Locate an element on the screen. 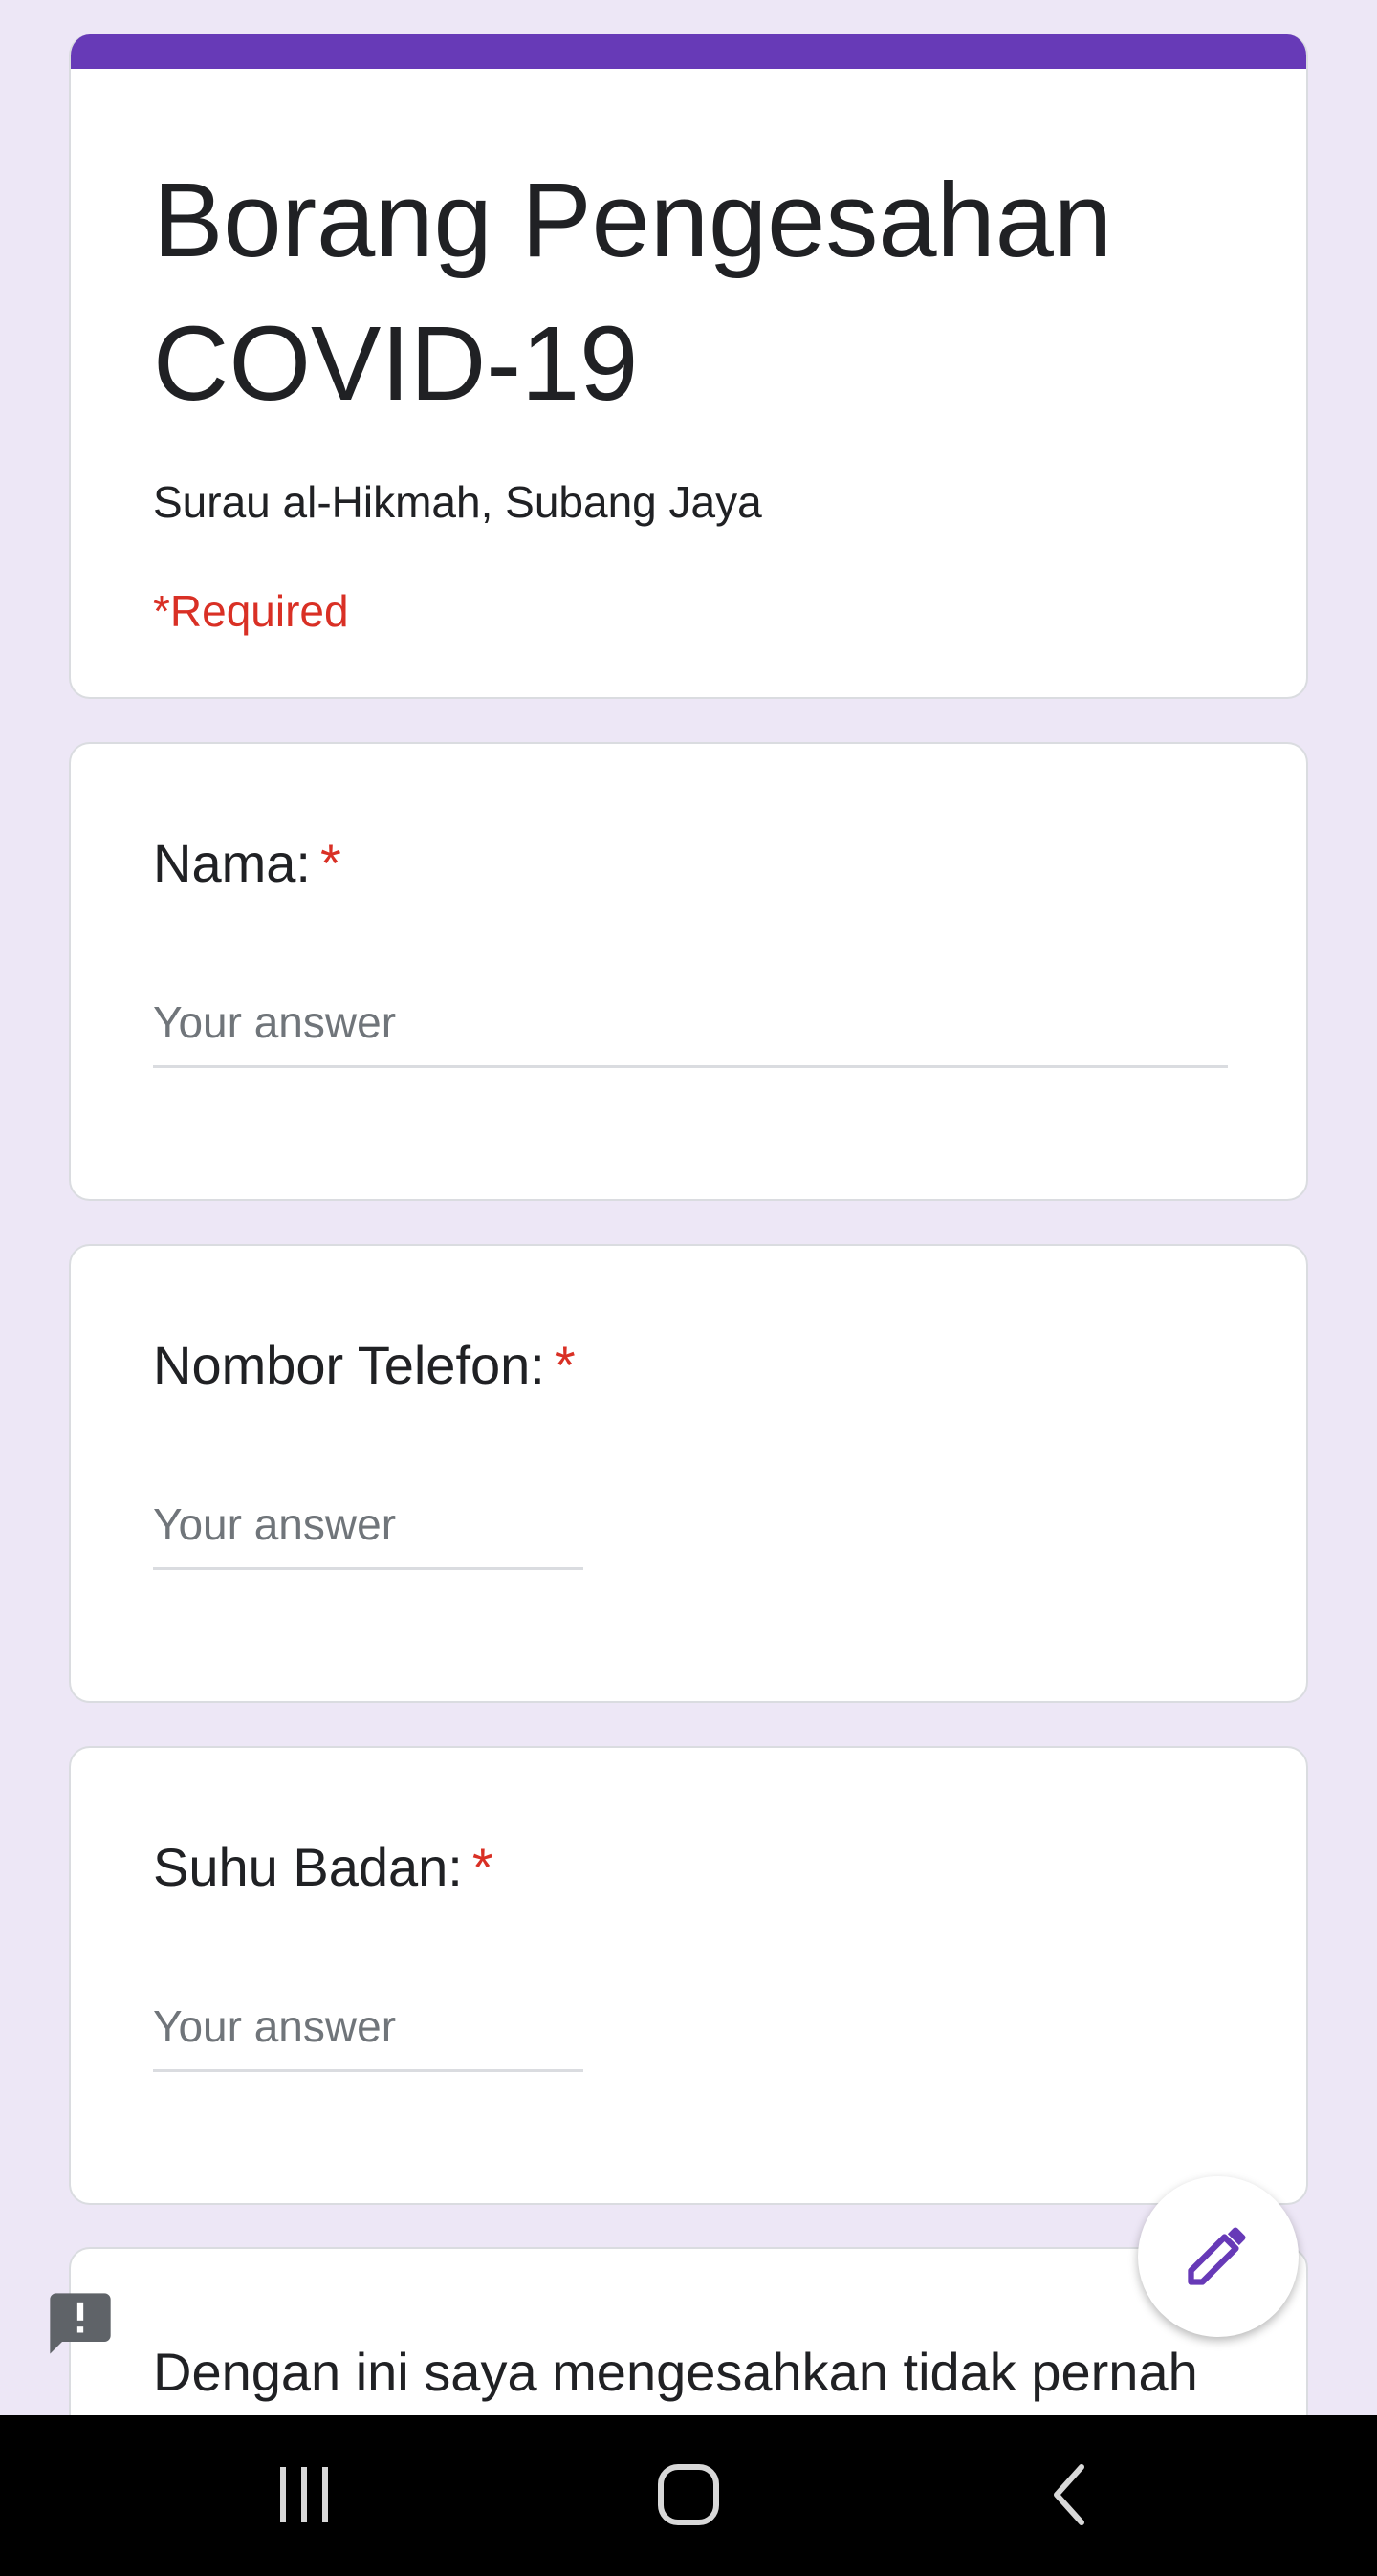 The width and height of the screenshot is (1377, 2576). nombor-telefon-input is located at coordinates (368, 1534).